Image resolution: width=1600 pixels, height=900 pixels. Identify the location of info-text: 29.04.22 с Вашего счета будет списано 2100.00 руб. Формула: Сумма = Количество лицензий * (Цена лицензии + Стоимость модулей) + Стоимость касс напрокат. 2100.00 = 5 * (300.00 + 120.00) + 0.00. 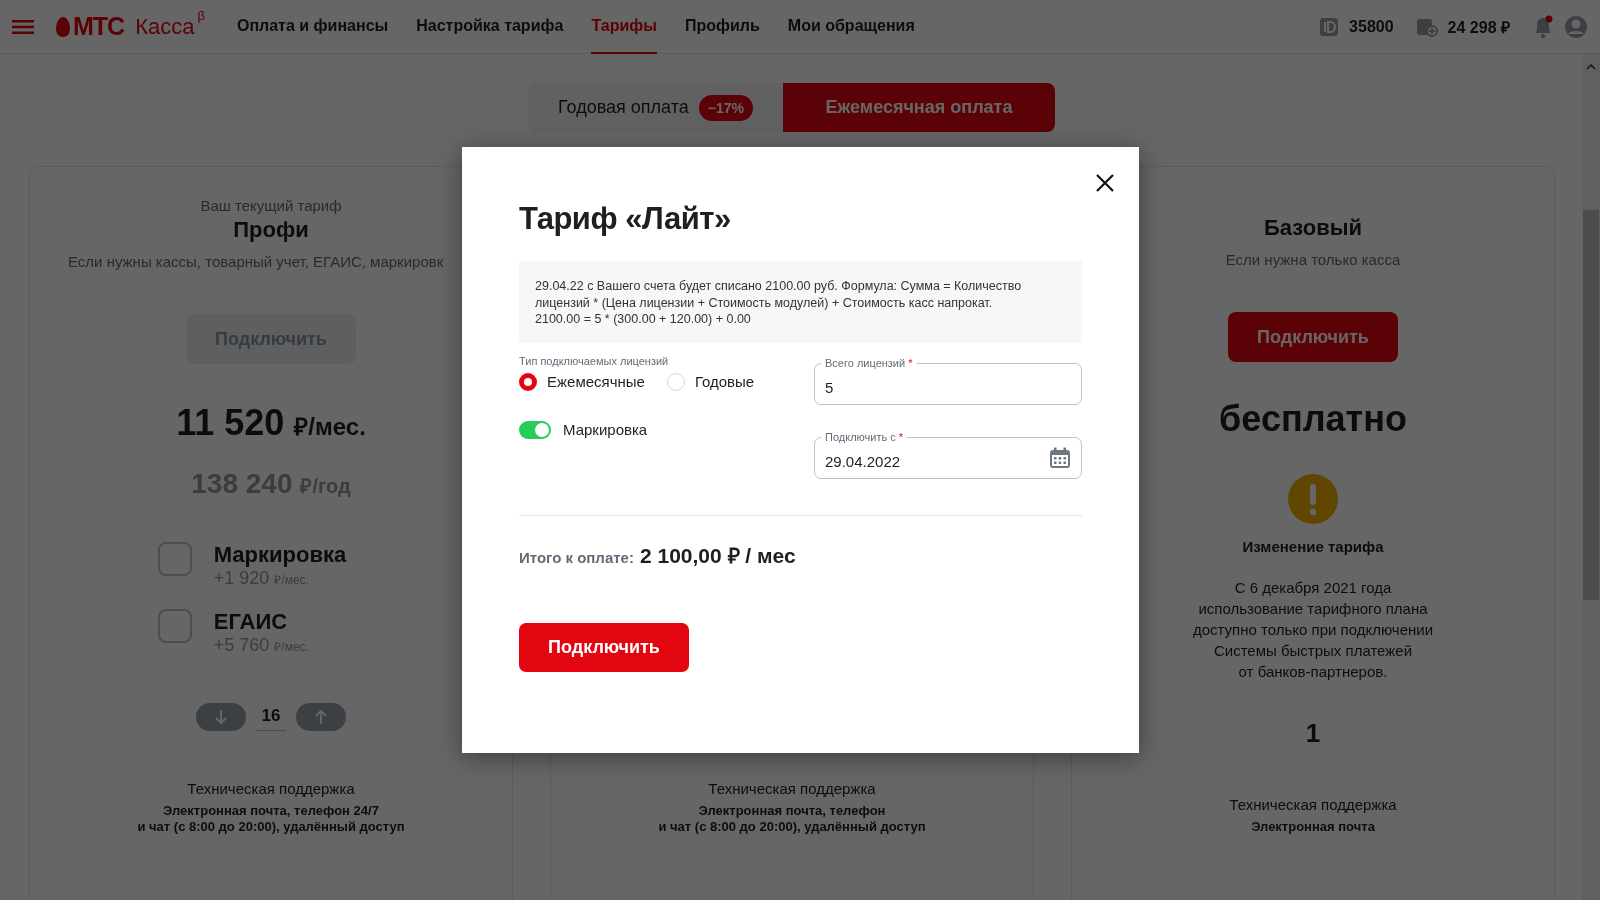
(800, 302).